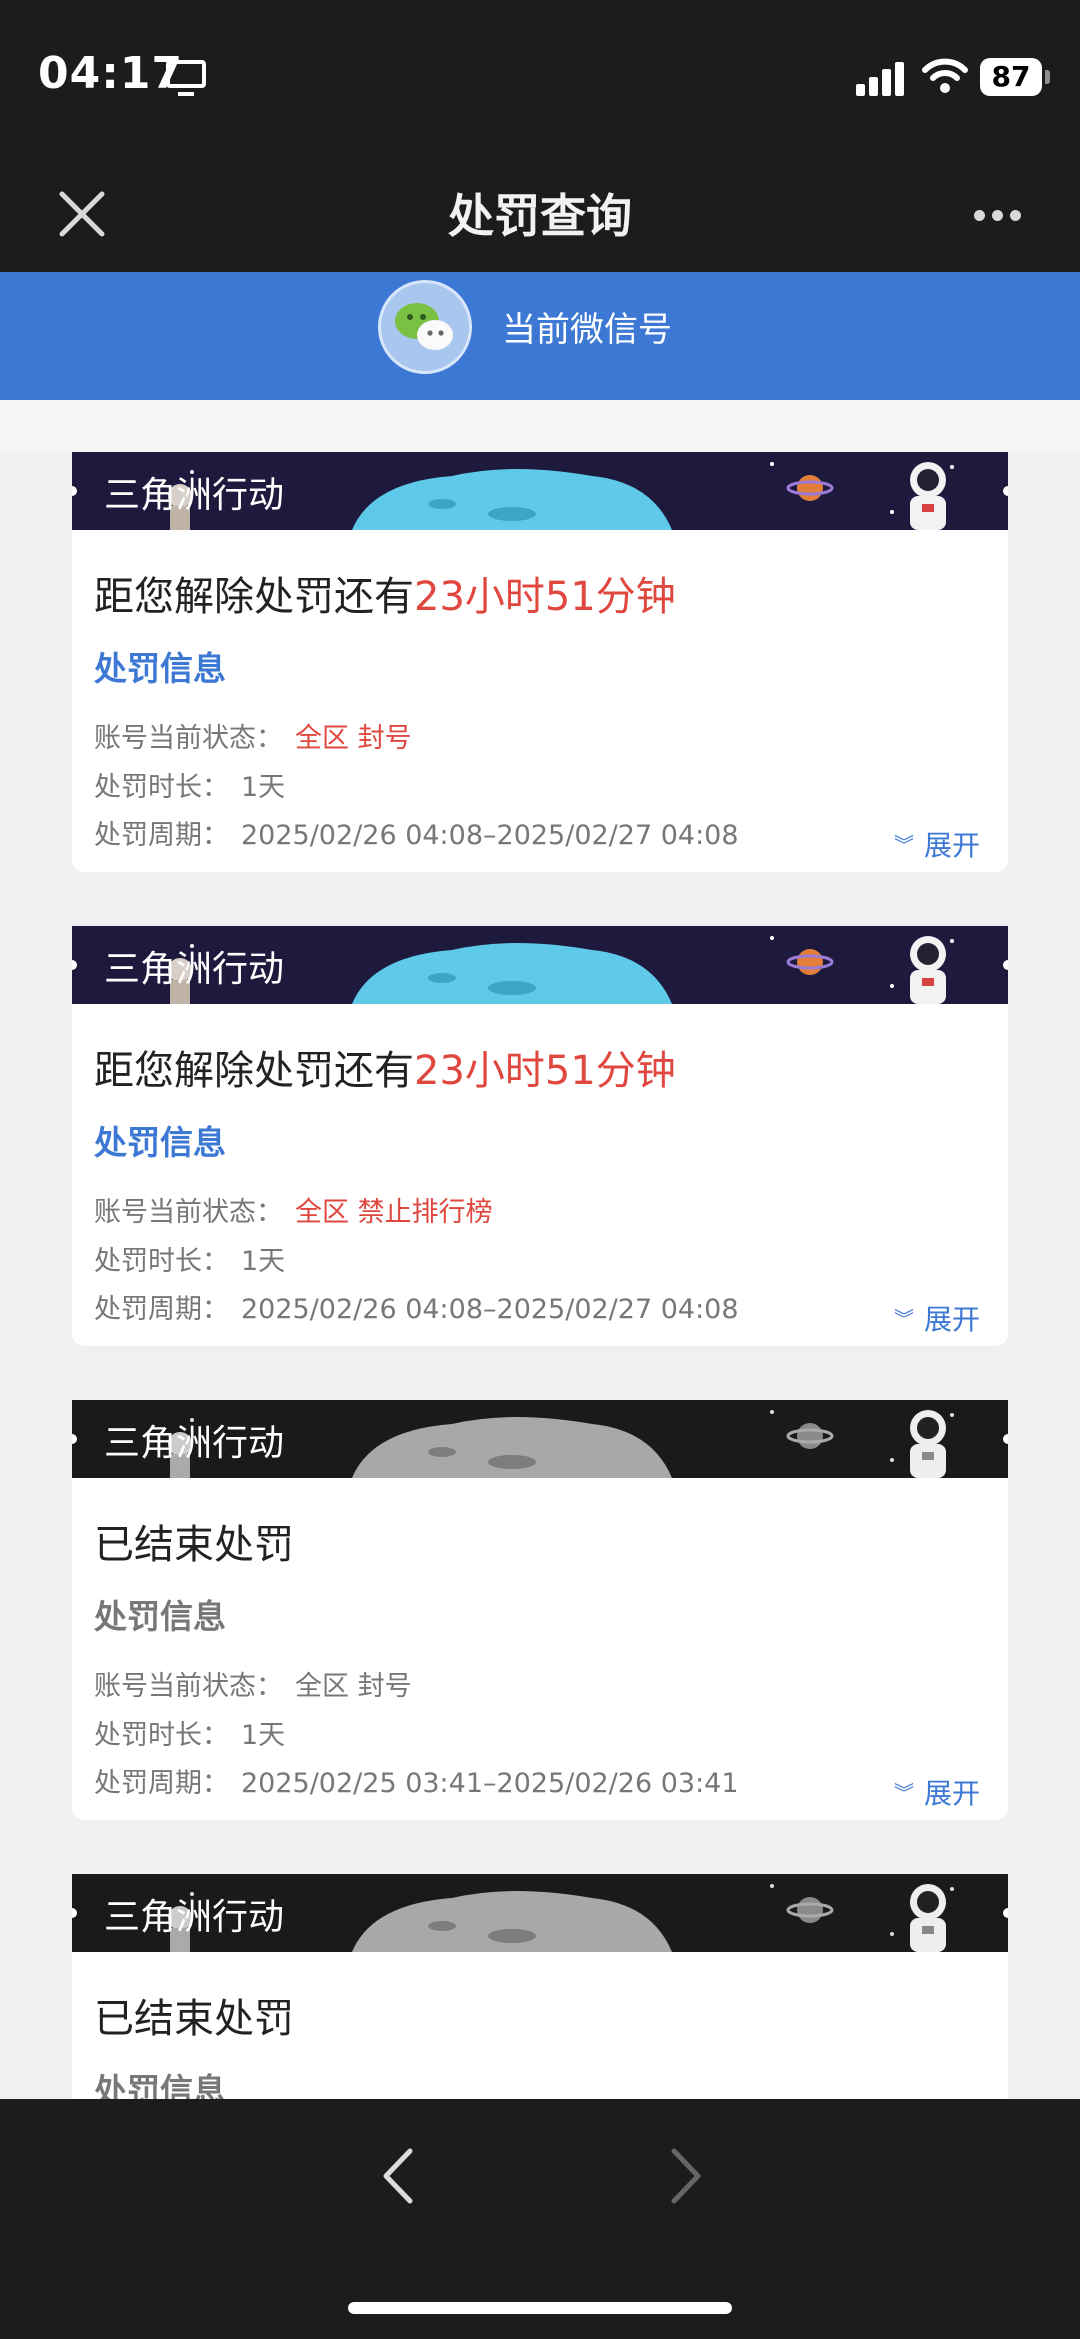 Image resolution: width=1080 pixels, height=2339 pixels. Describe the element at coordinates (425, 327) in the screenshot. I see `wechat-icon` at that location.